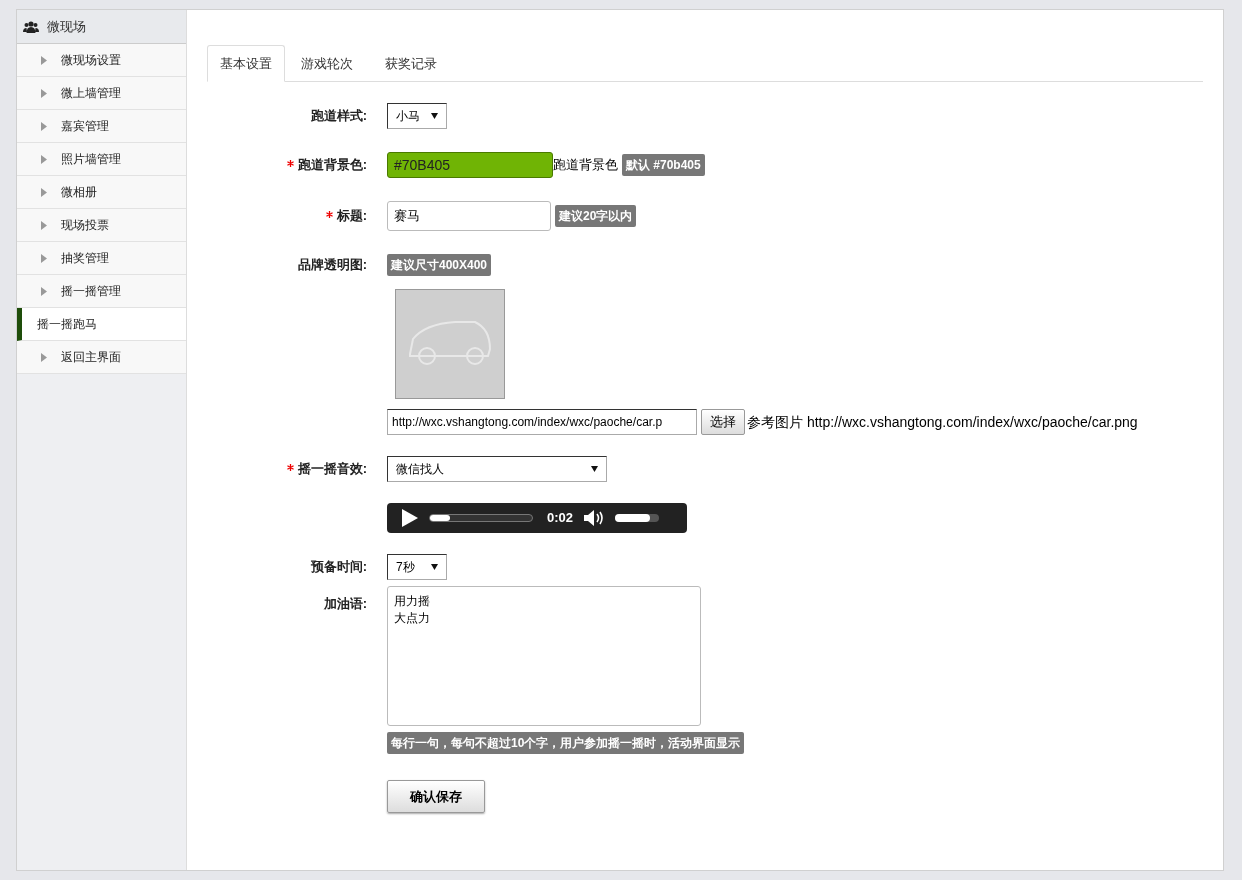 Image resolution: width=1242 pixels, height=880 pixels. I want to click on cheer-textarea: 用力摇 大点力, so click(544, 656).